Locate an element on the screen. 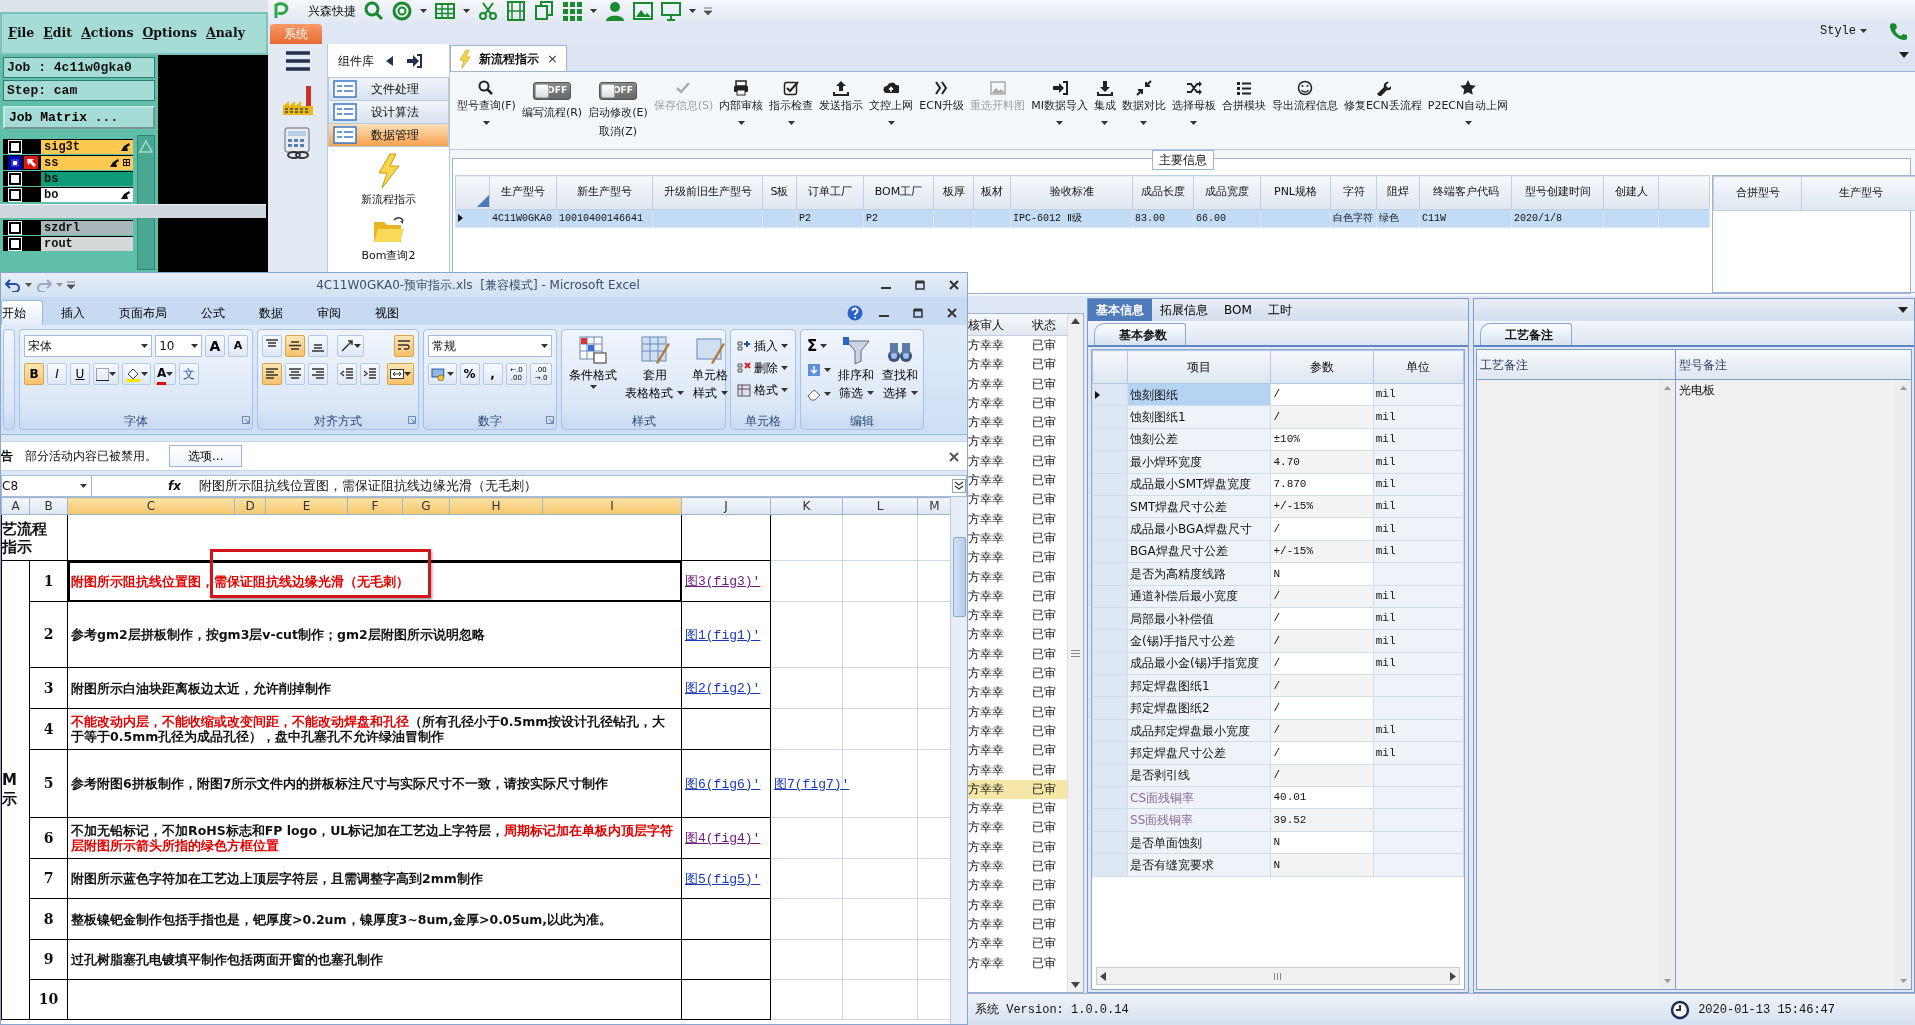  conditional-format-button: 条件格式 is located at coordinates (593, 373).